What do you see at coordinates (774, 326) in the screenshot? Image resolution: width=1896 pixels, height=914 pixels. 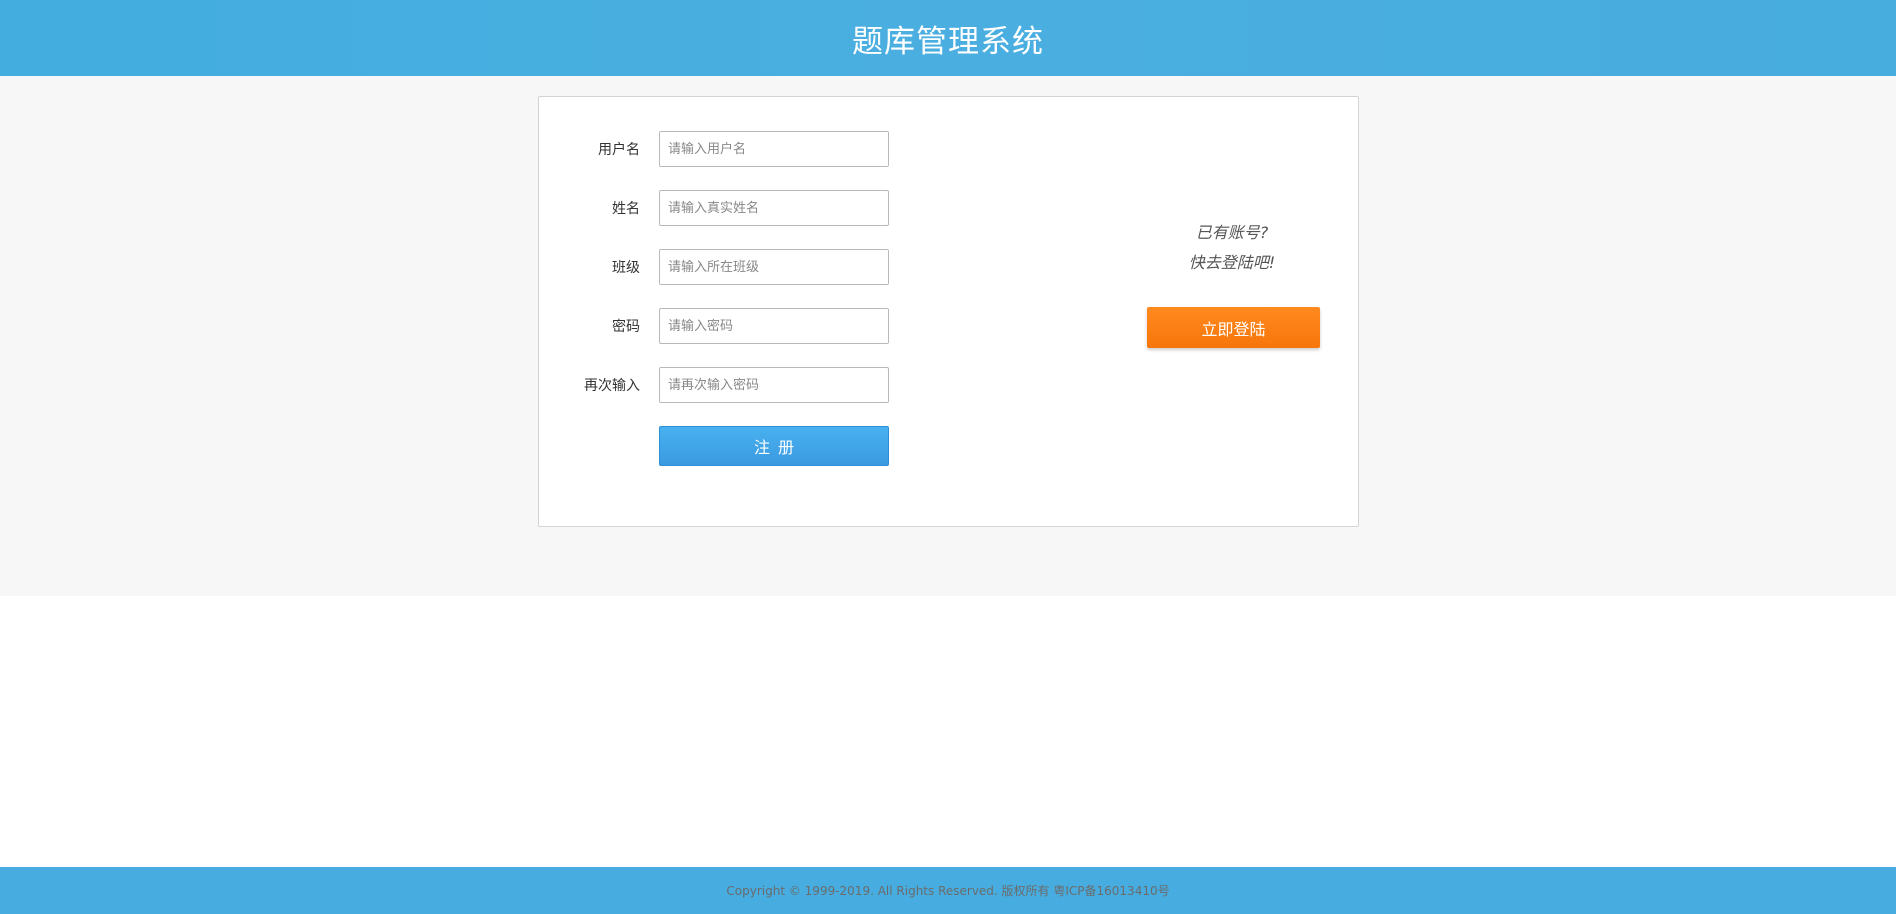 I see `password-input` at bounding box center [774, 326].